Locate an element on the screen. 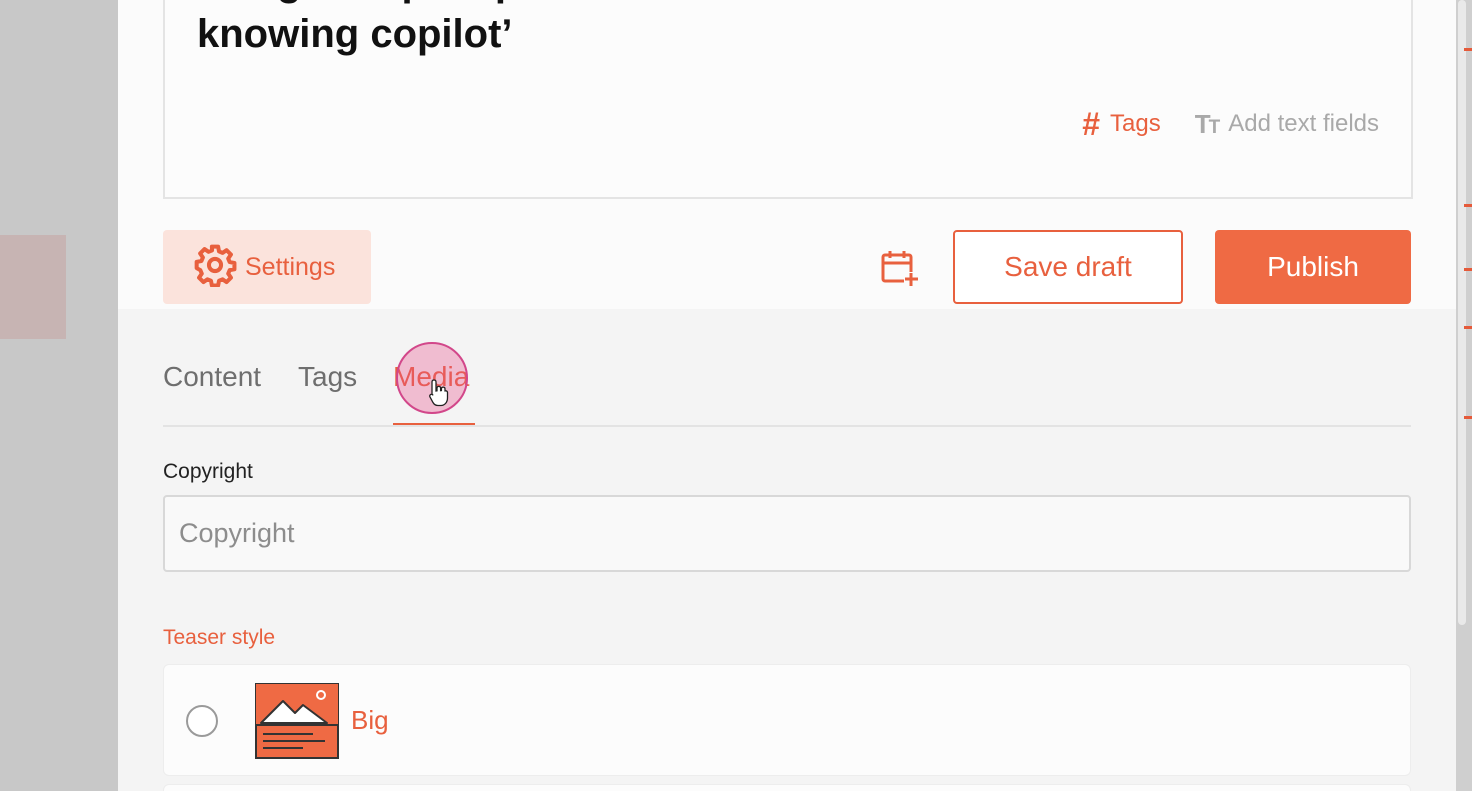  text-size-icon: TT is located at coordinates (1207, 124).